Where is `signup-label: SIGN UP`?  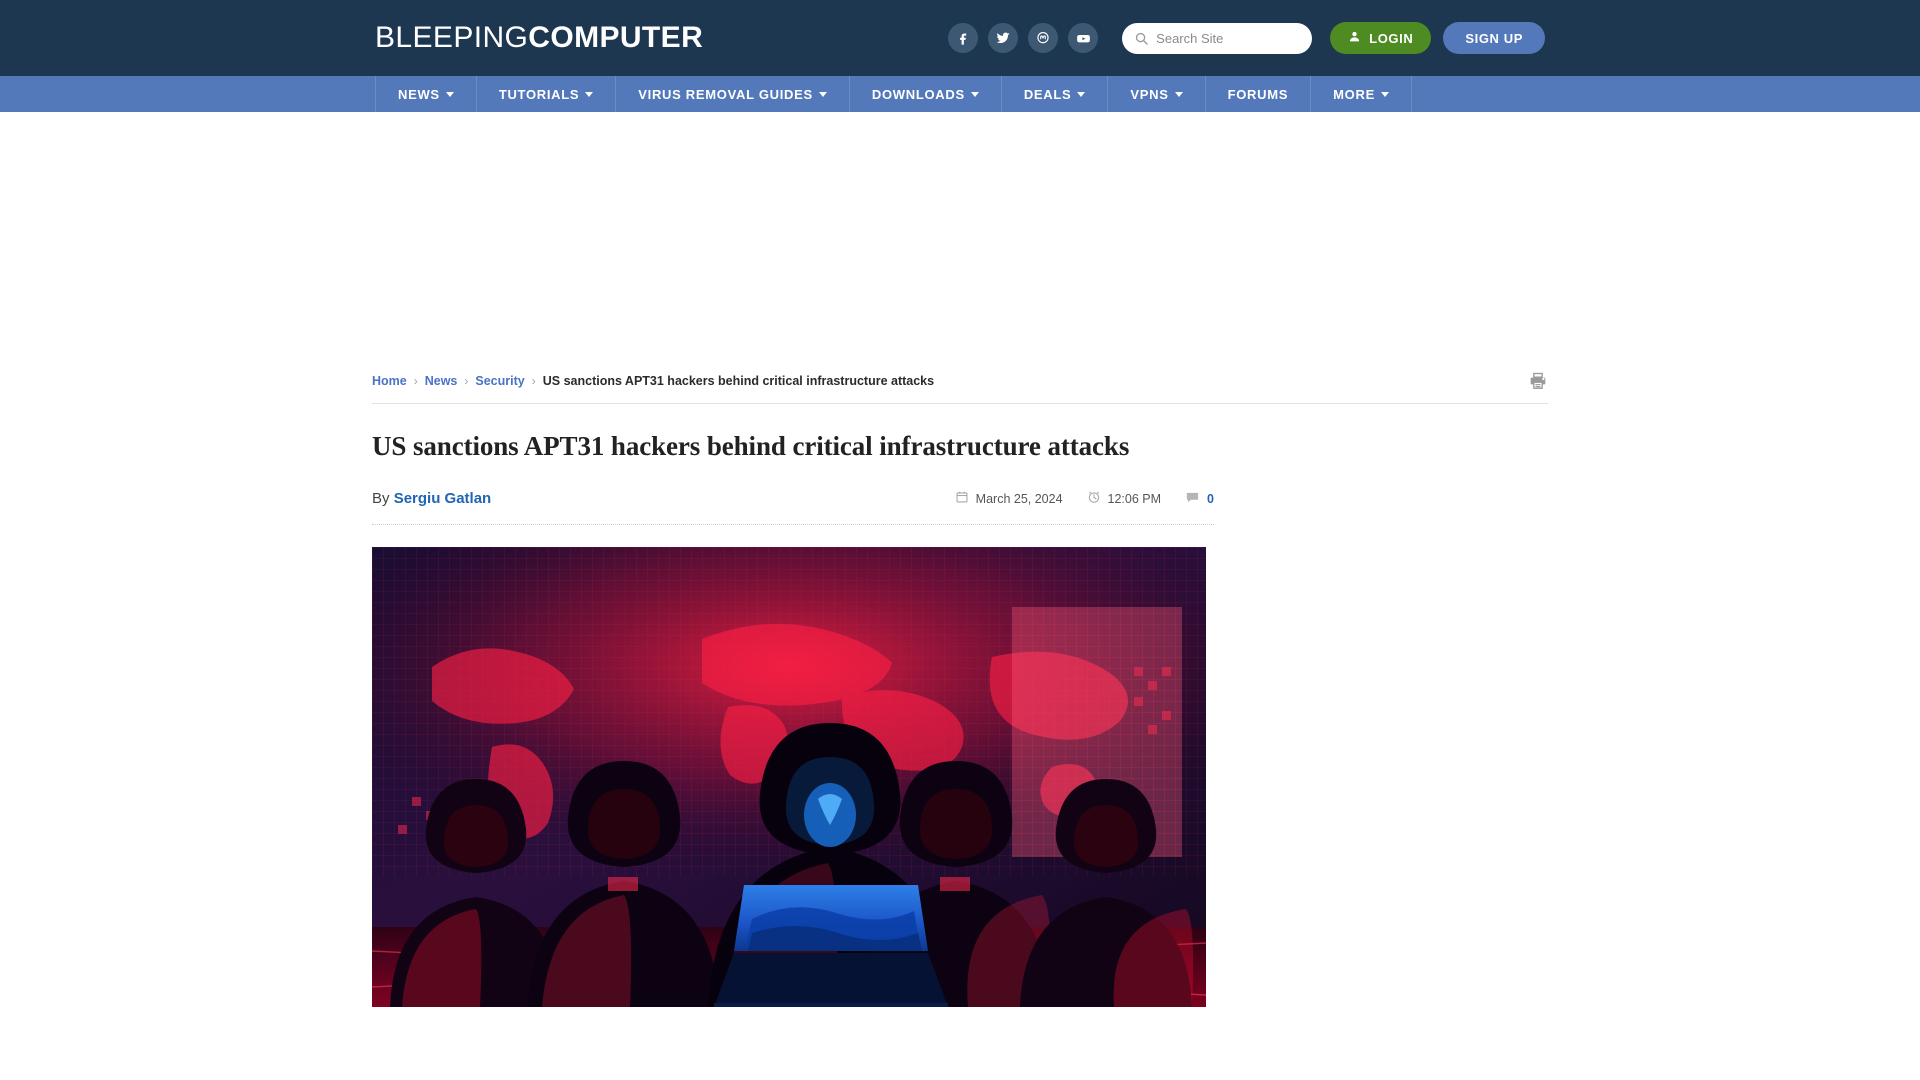
signup-label: SIGN UP is located at coordinates (1494, 38).